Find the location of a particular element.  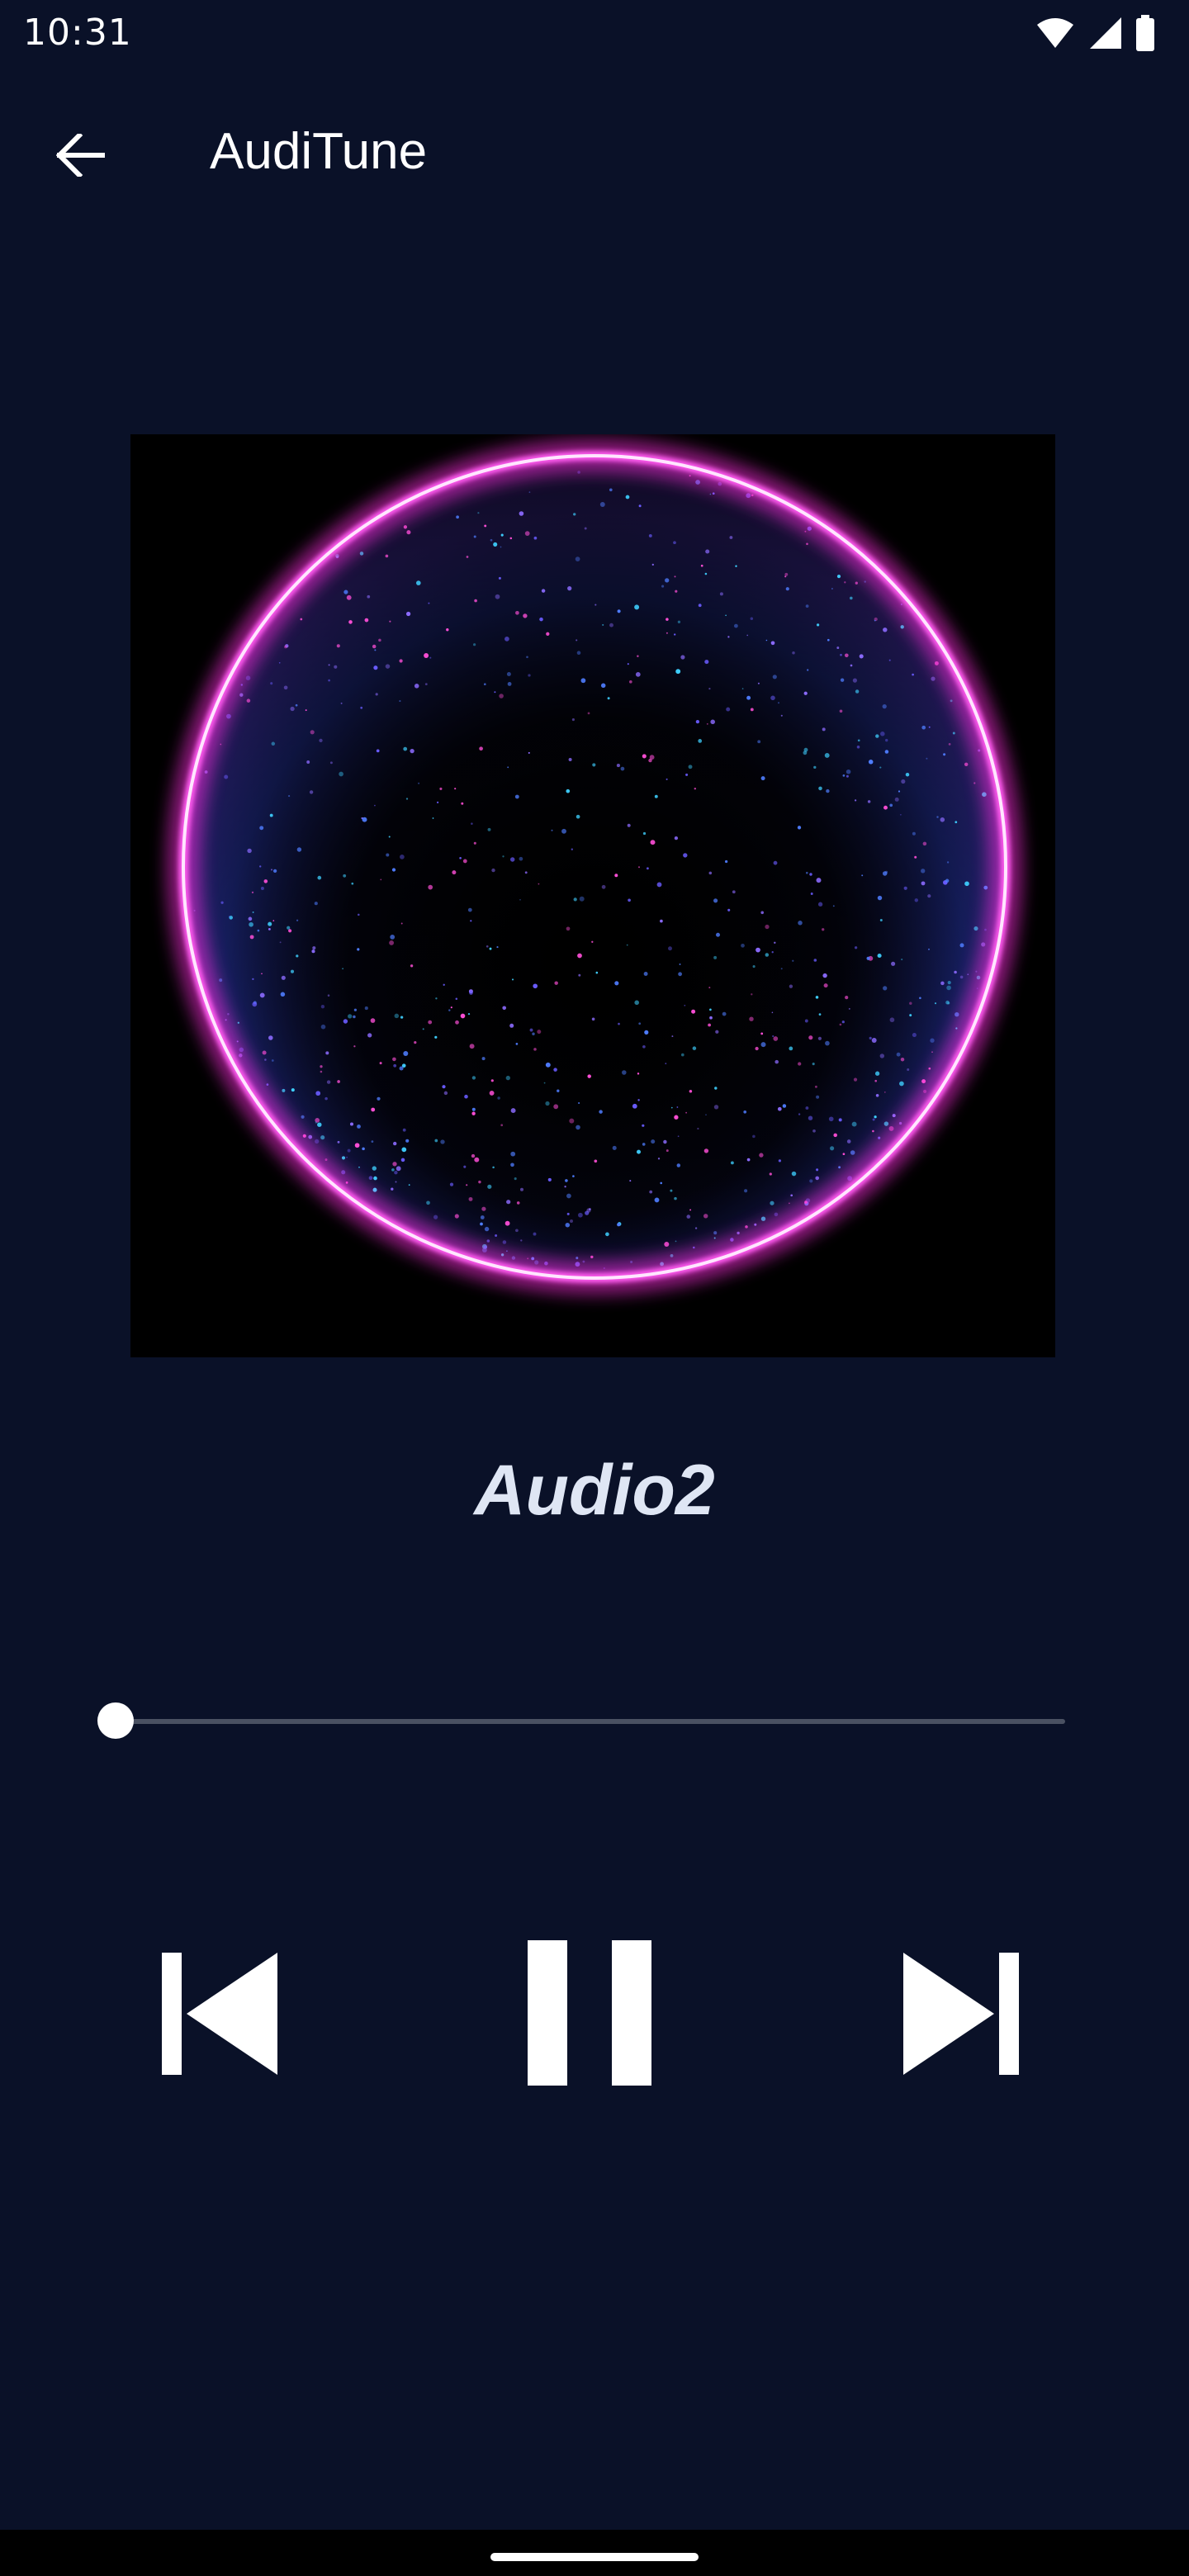

skip-next-icon is located at coordinates (966, 2015).